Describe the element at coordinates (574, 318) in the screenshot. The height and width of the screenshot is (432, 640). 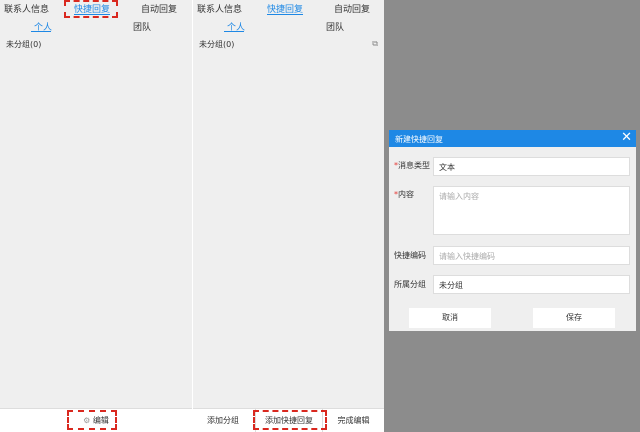
I see `save-button: 保存` at that location.